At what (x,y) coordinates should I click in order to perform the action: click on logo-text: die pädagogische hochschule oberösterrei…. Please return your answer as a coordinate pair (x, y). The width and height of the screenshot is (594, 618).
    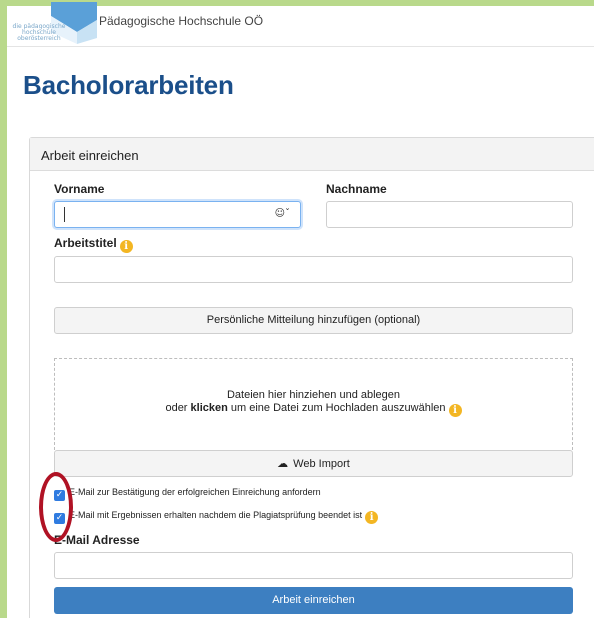
    Looking at the image, I should click on (39, 32).